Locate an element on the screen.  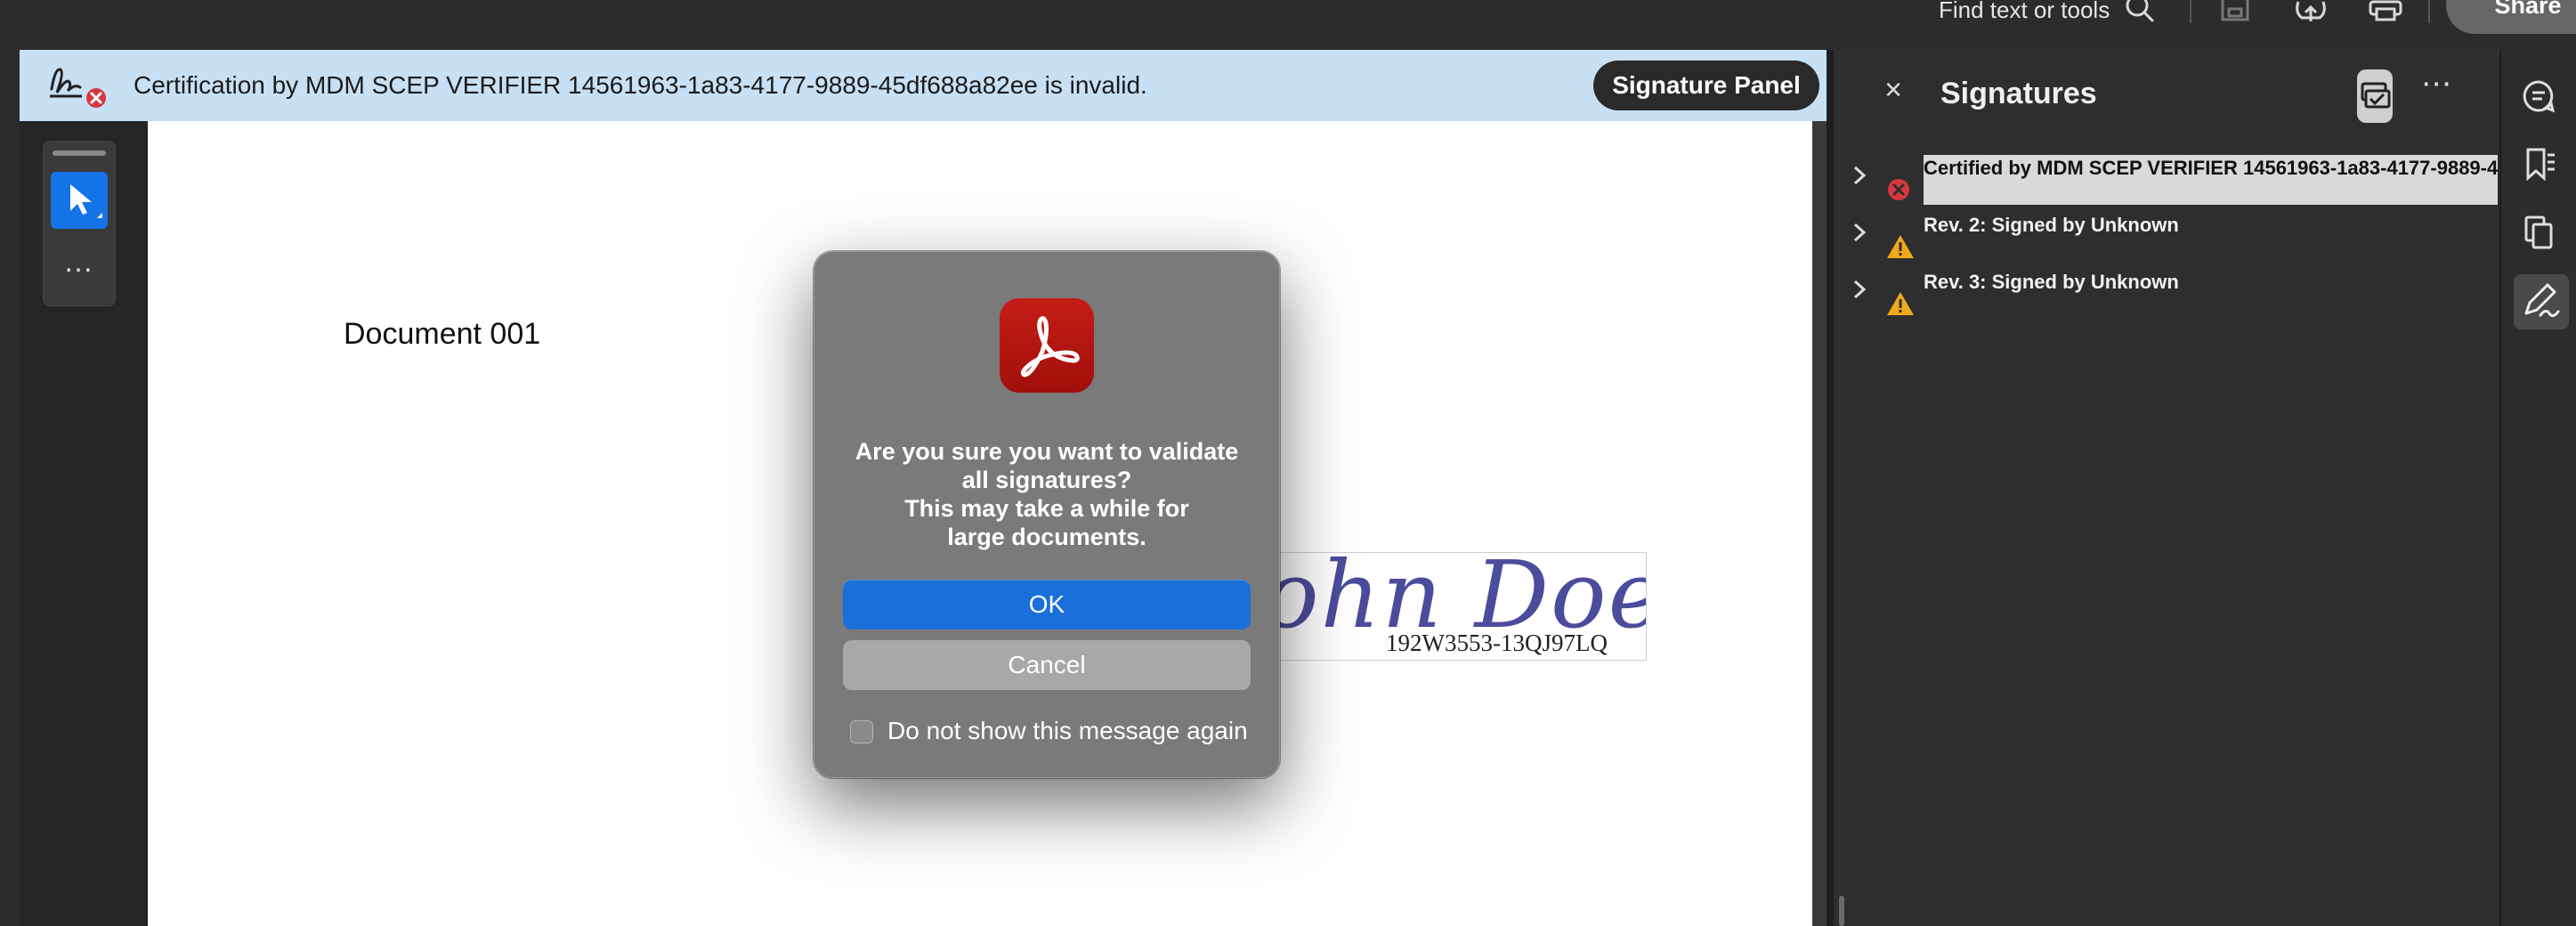
fill-sign-tool-button is located at coordinates (2542, 301).